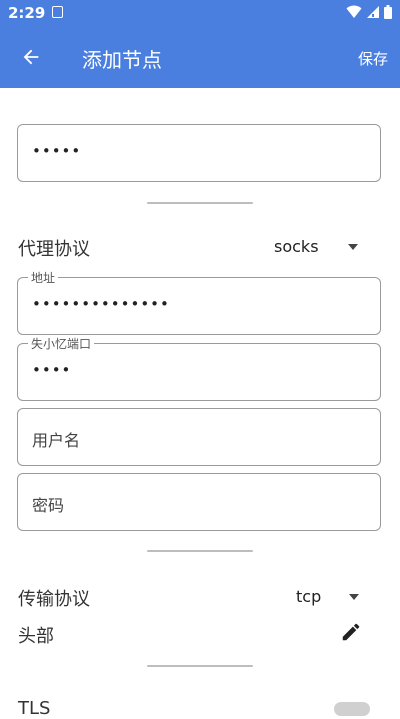  I want to click on proxy-protocol-dropdown: socks, so click(316, 246).